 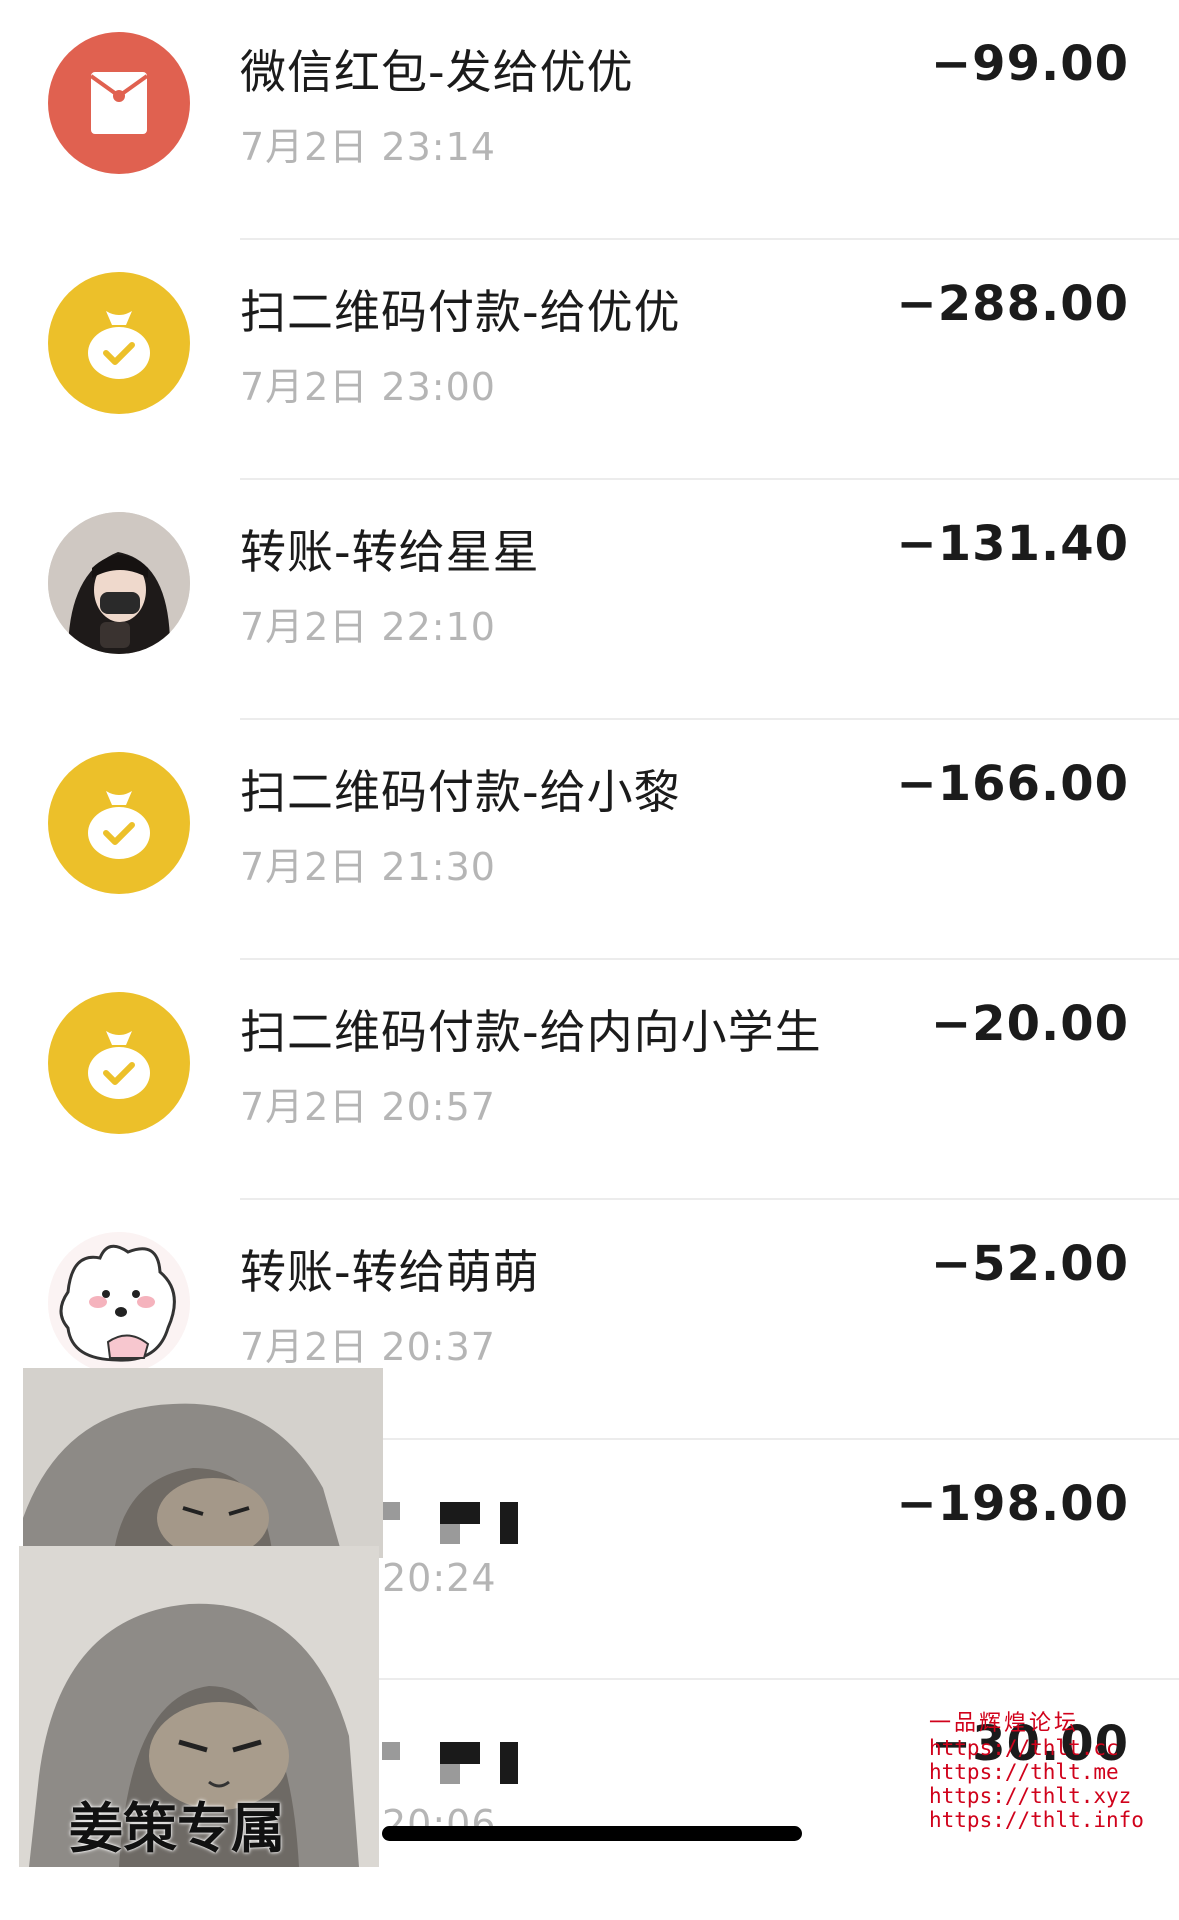 I want to click on transaction-title: 微信红包-发给优优, so click(x=437, y=72).